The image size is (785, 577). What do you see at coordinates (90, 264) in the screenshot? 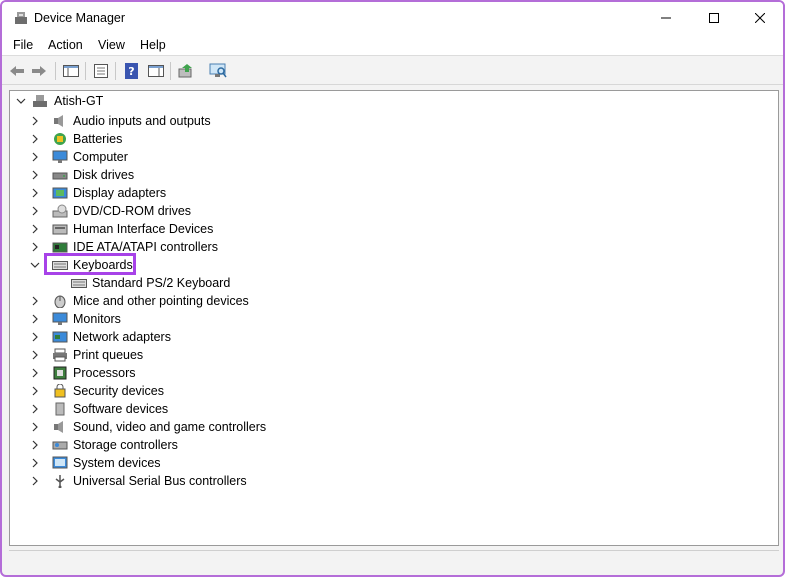
I see `keyboards-highlight-box` at bounding box center [90, 264].